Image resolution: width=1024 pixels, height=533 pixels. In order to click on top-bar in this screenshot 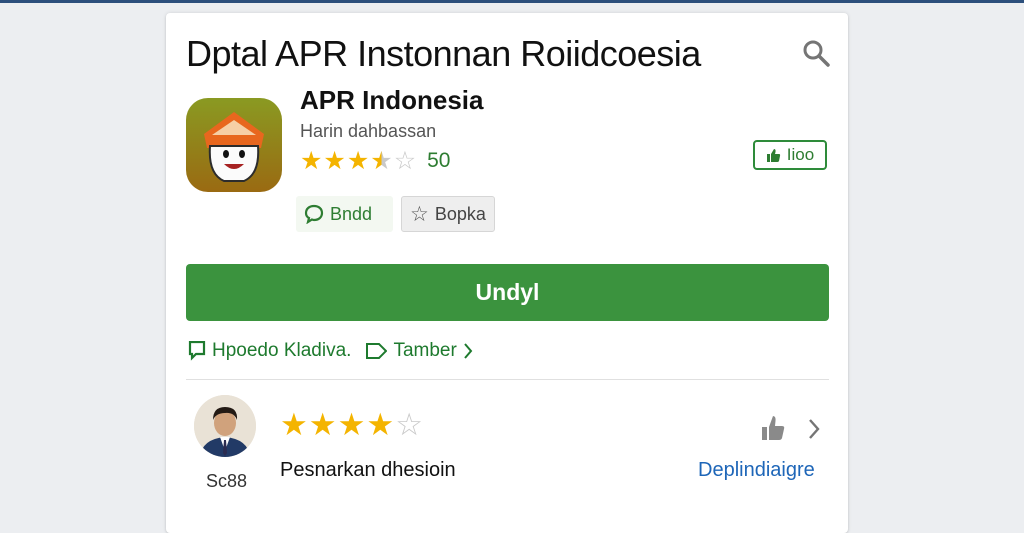, I will do `click(512, 1)`.